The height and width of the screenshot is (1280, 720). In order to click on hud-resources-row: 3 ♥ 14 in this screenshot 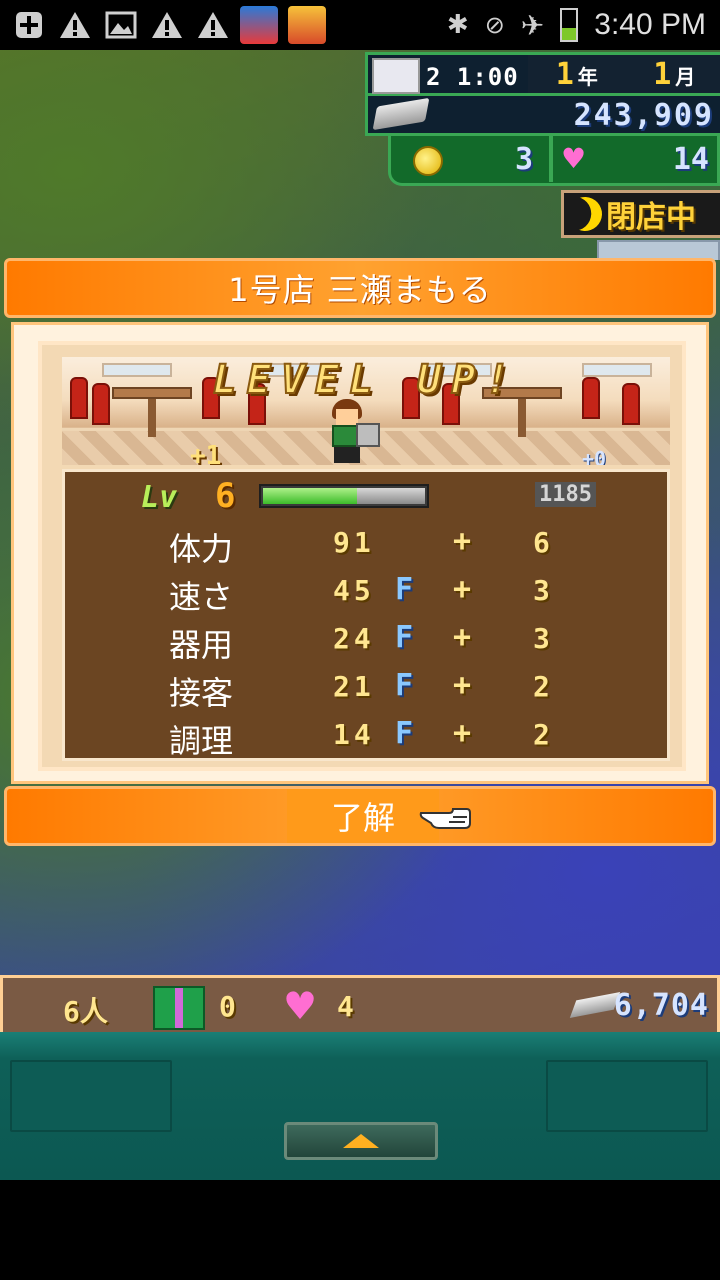, I will do `click(554, 161)`.